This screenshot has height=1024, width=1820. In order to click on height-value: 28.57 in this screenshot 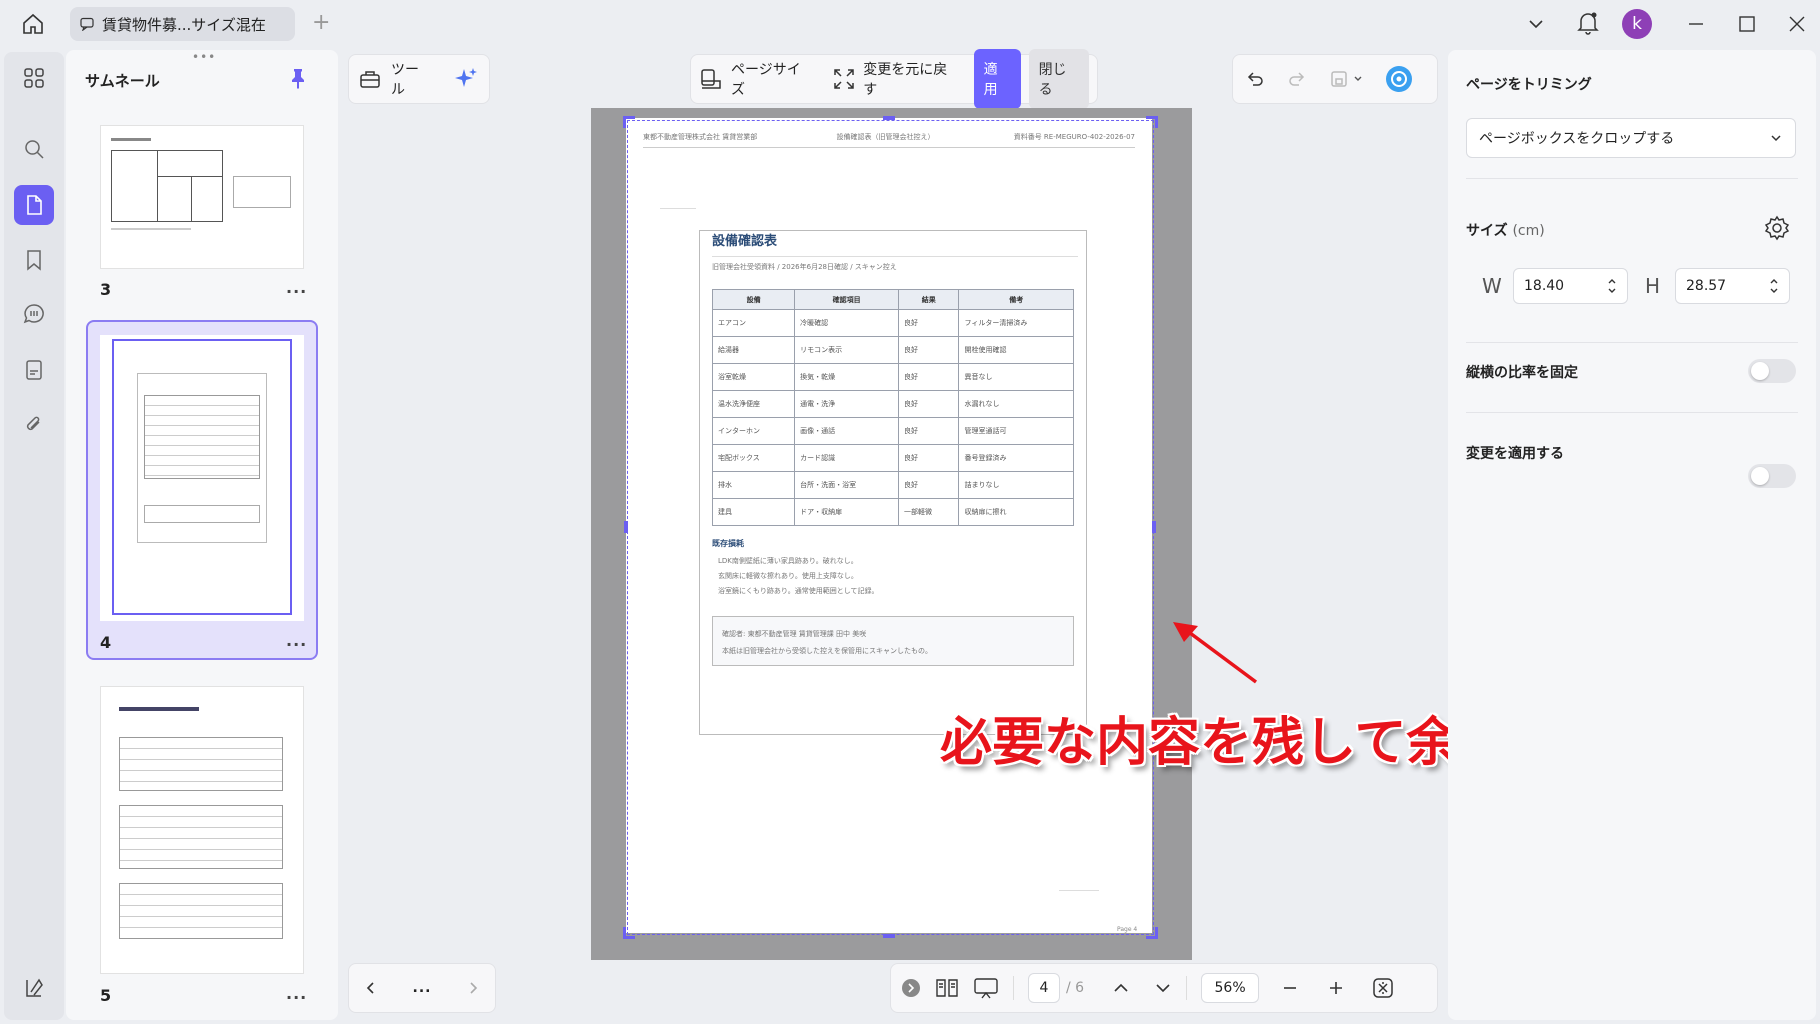, I will do `click(1706, 286)`.